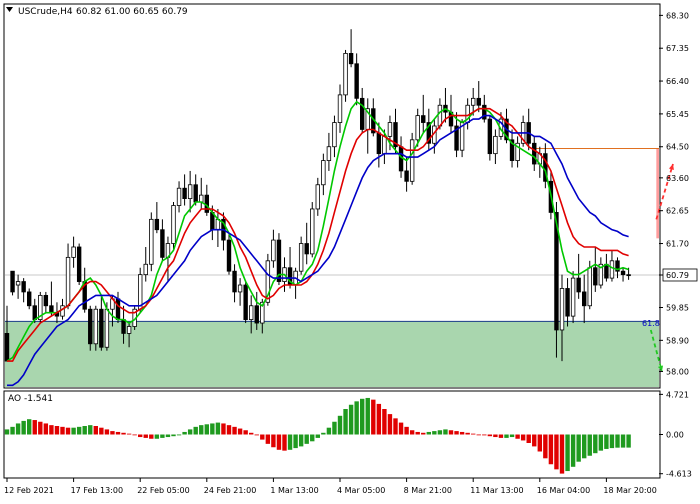  What do you see at coordinates (677, 81) in the screenshot?
I see `price-tick-label: 66.40` at bounding box center [677, 81].